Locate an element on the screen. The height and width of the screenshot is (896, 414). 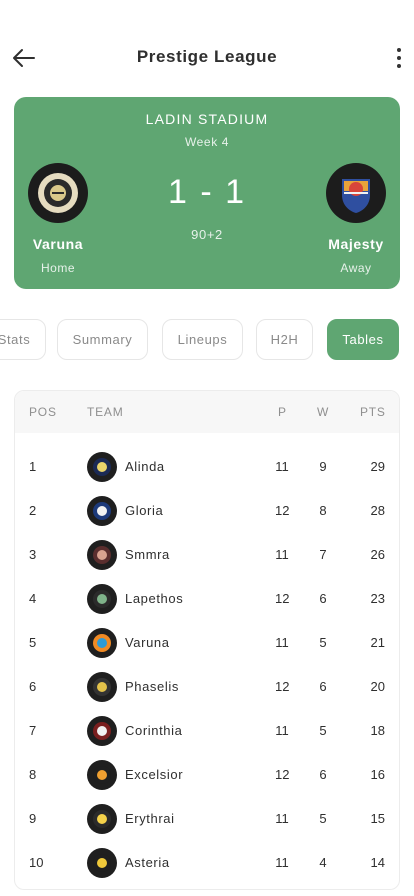
tab-tables: Tables is located at coordinates (363, 339).